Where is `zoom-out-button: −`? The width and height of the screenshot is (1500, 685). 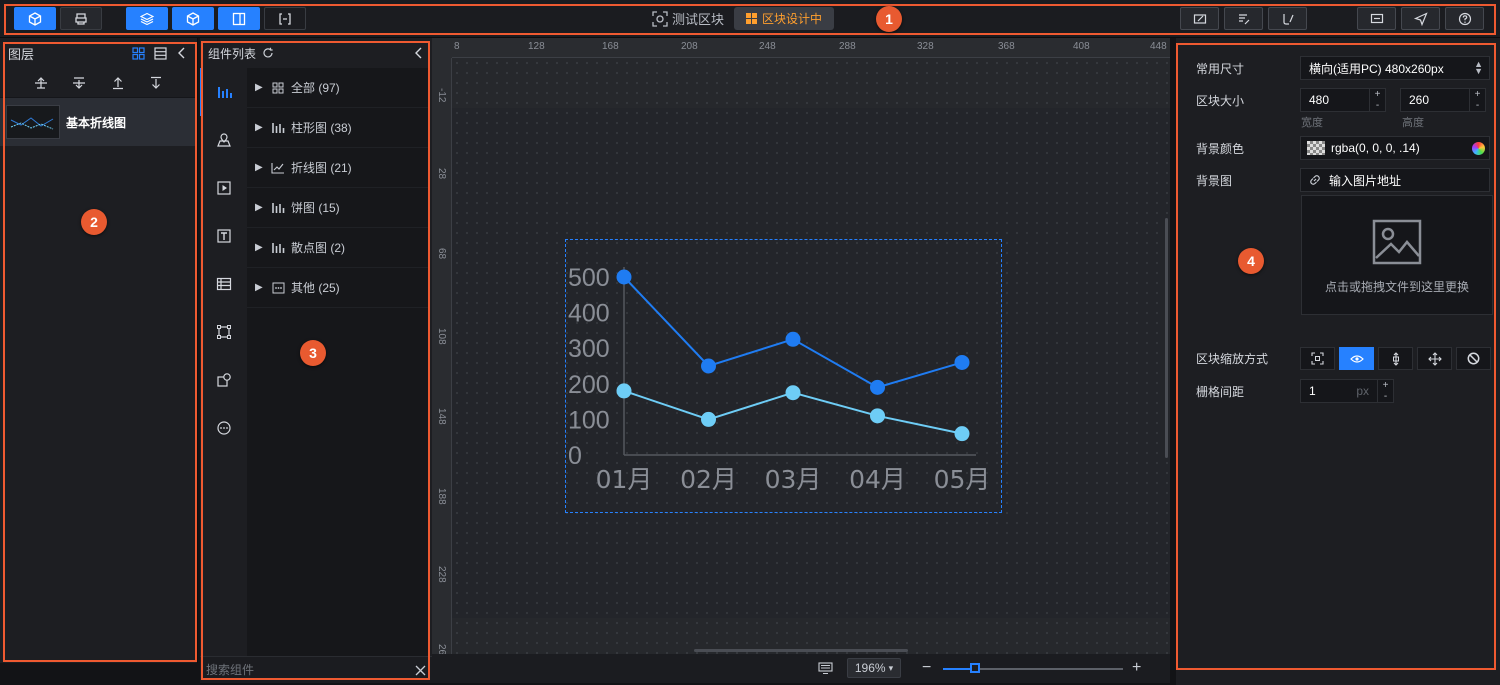 zoom-out-button: − is located at coordinates (926, 668).